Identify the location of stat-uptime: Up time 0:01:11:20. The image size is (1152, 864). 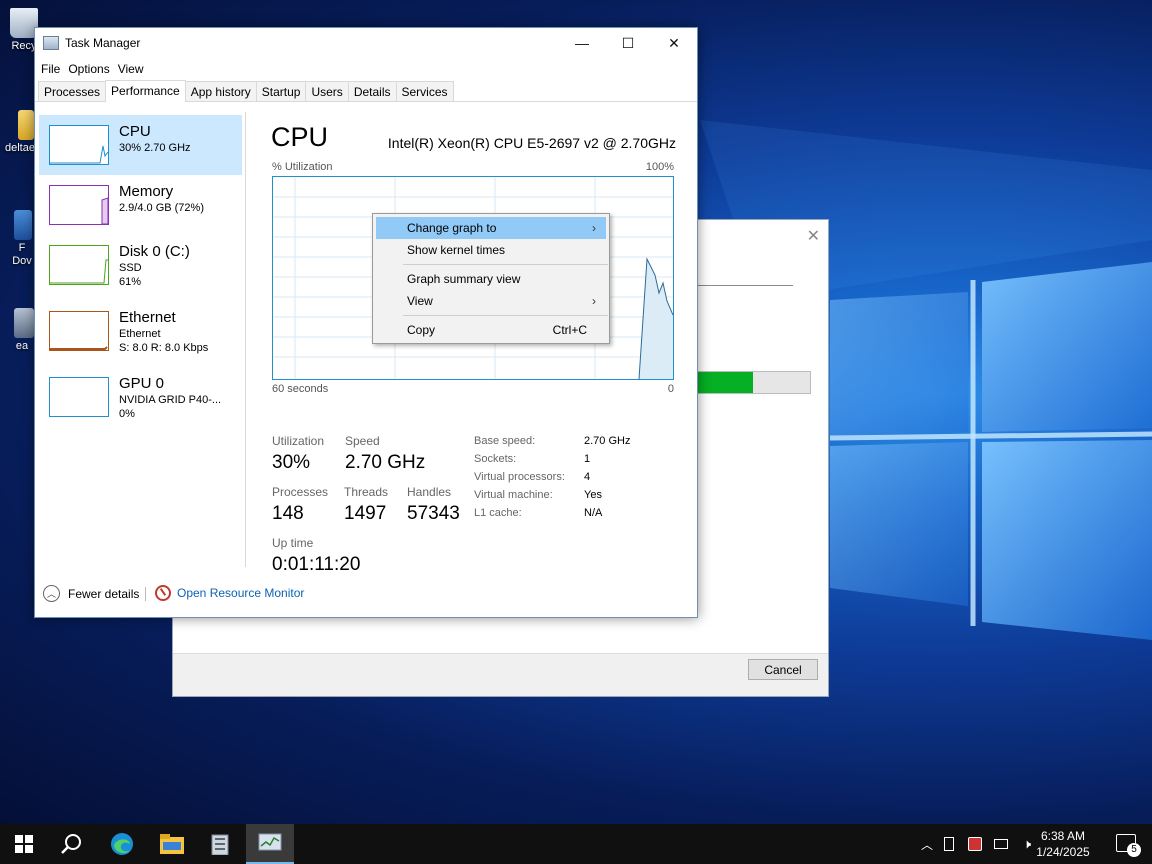
(316, 555).